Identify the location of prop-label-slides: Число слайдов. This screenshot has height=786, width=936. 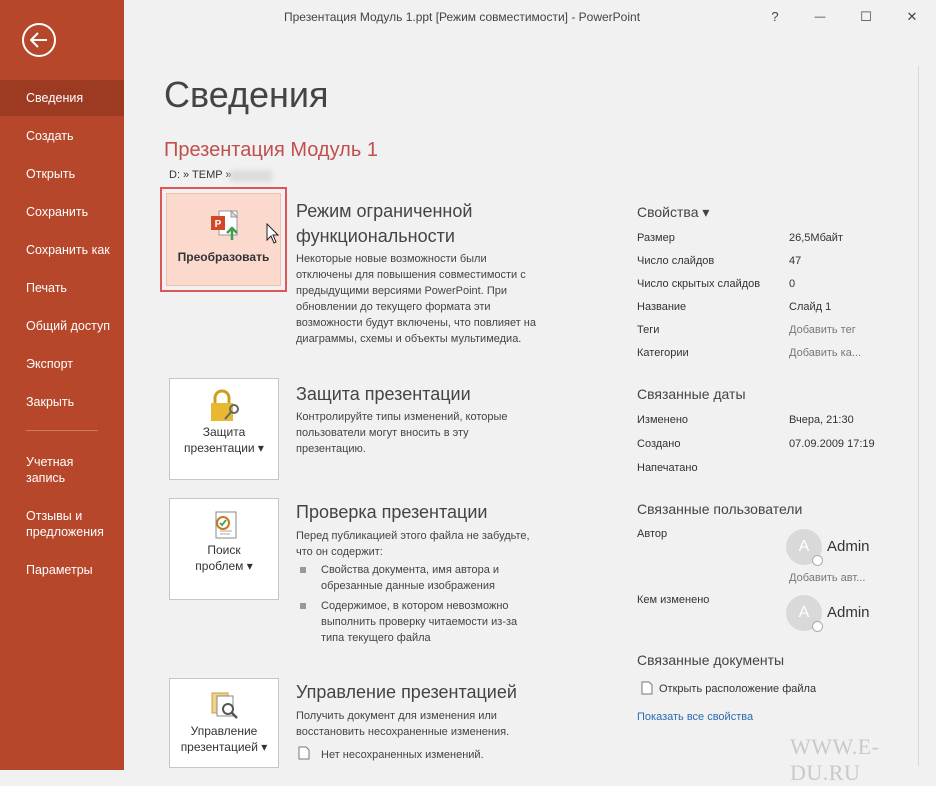
(676, 261).